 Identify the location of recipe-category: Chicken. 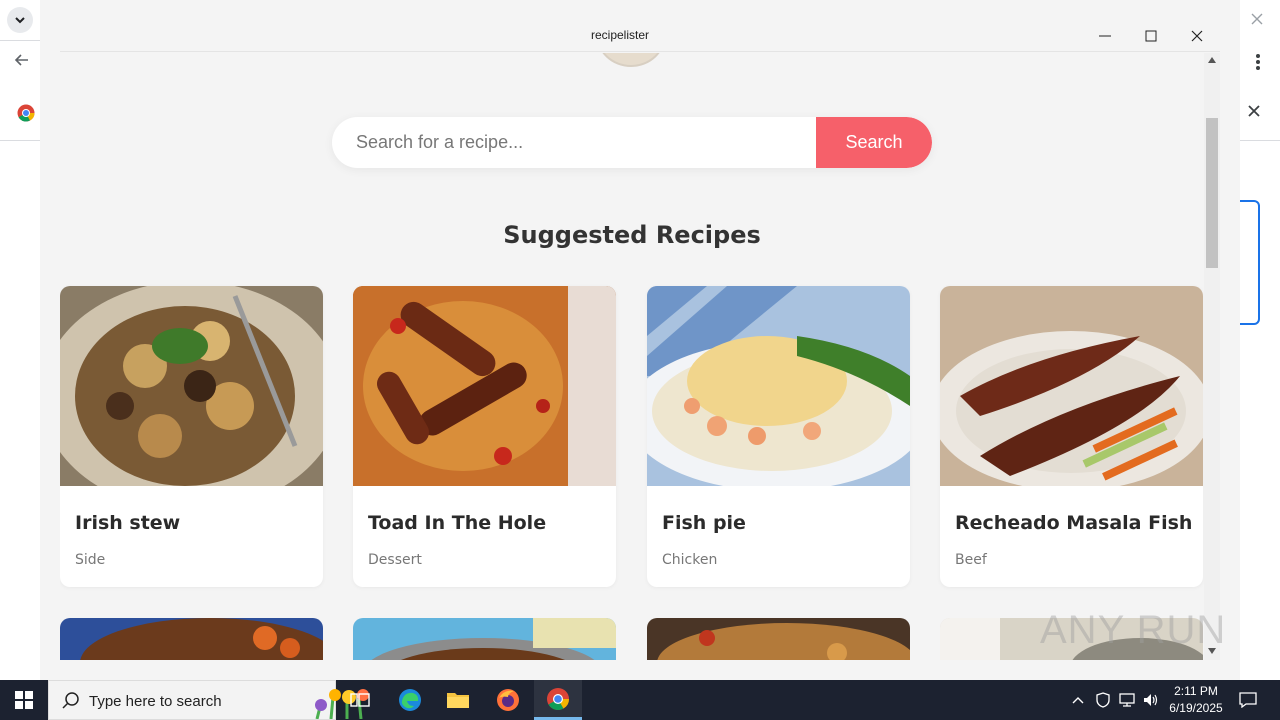
(690, 560).